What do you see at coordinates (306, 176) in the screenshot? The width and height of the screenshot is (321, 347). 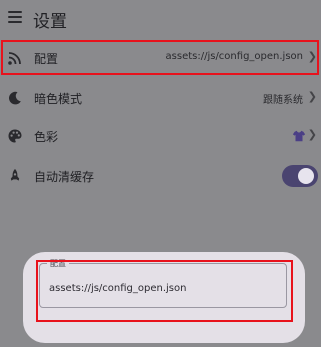 I see `toggle-knob` at bounding box center [306, 176].